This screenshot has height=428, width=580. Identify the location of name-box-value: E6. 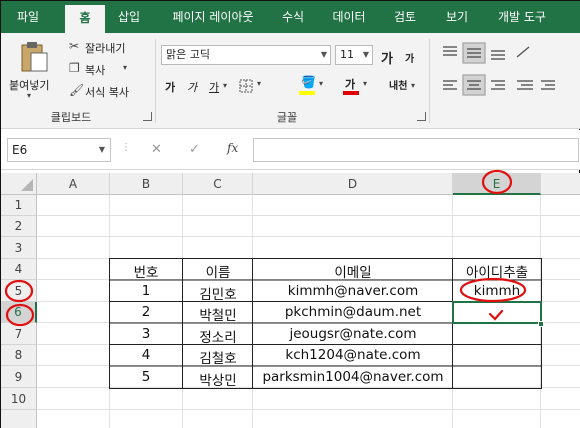
(20, 150).